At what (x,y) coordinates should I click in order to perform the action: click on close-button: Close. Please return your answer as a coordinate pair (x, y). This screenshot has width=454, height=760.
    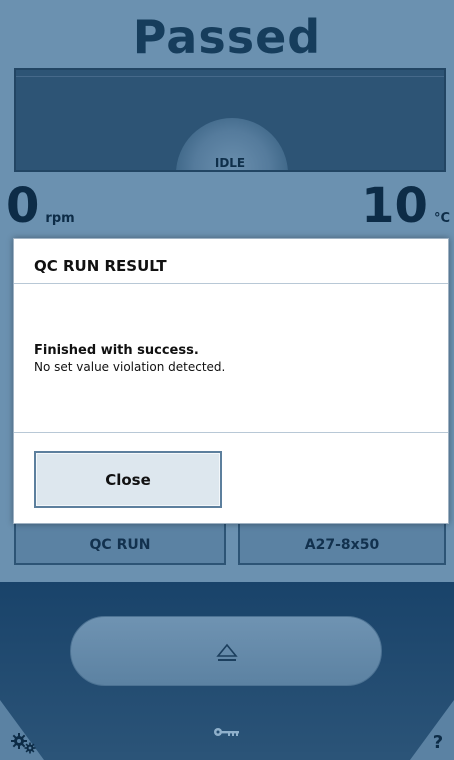
    Looking at the image, I should click on (128, 479).